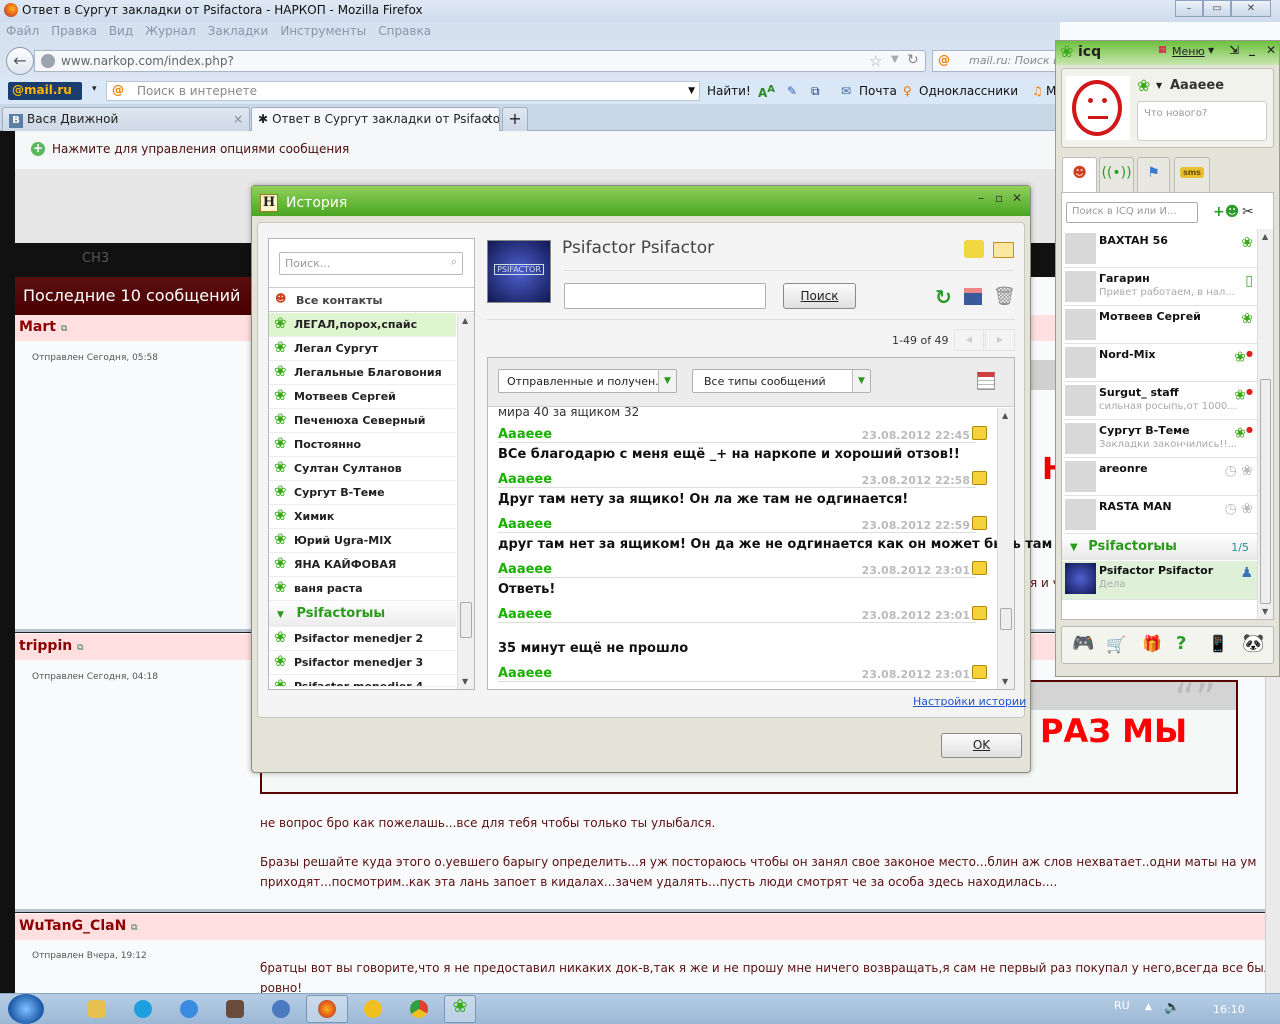 The height and width of the screenshot is (1024, 1280). I want to click on url-bar: www.narkop.com/index.php? ☆ ▼ ↻, so click(480, 61).